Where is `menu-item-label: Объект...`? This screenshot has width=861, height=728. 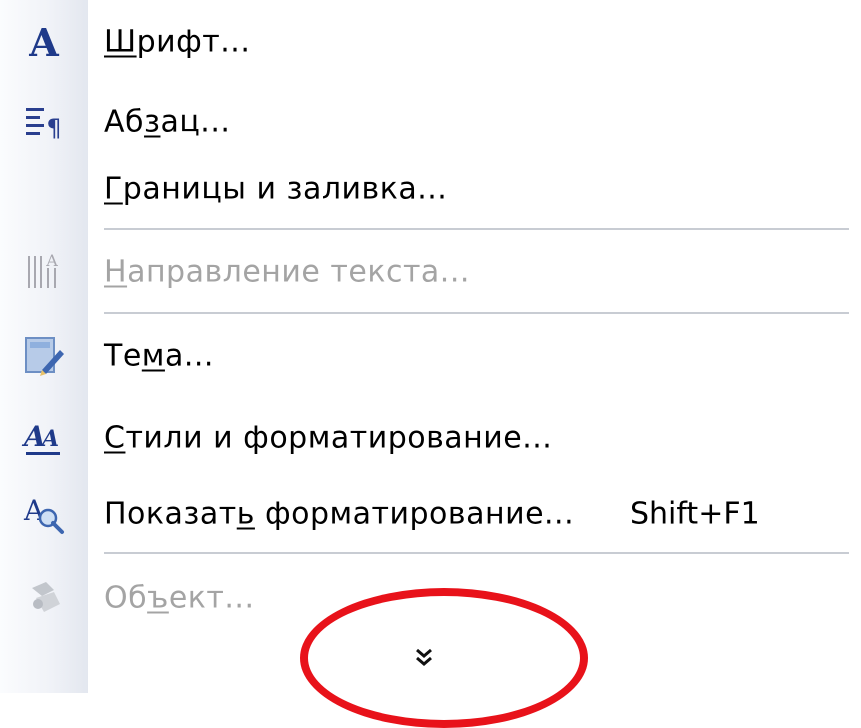
menu-item-label: Объект... is located at coordinates (179, 598).